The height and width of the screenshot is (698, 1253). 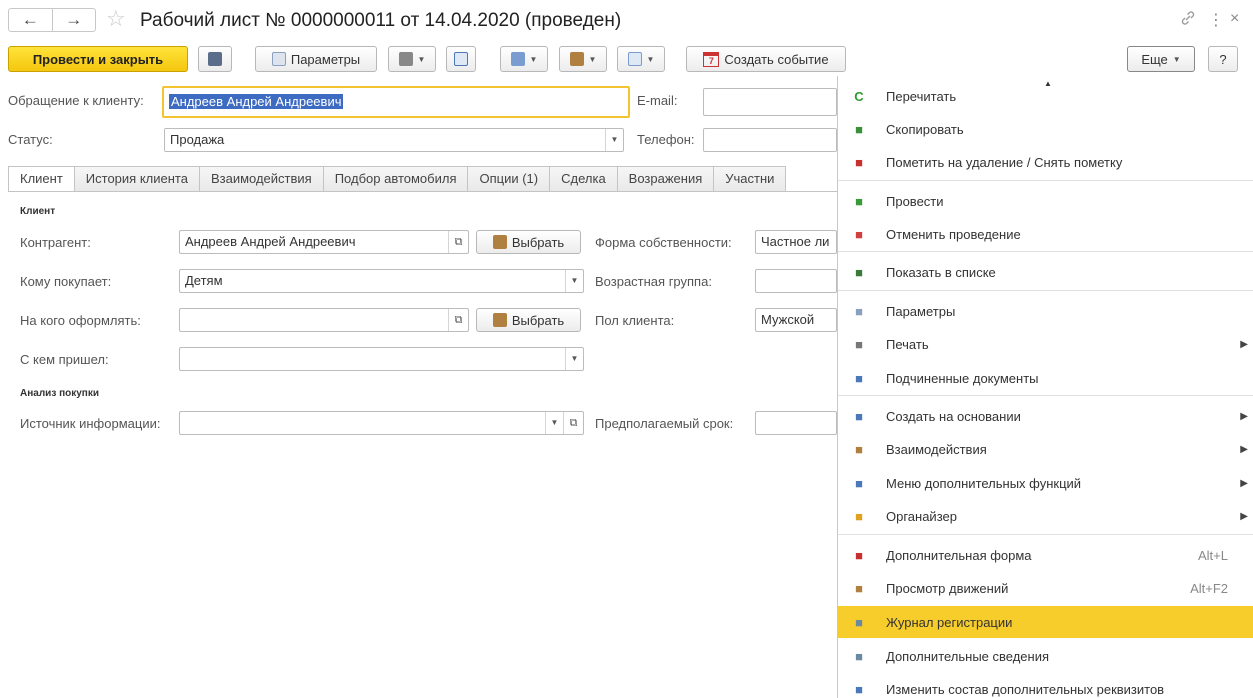 I want to click on more-label: Еще, so click(x=1154, y=59).